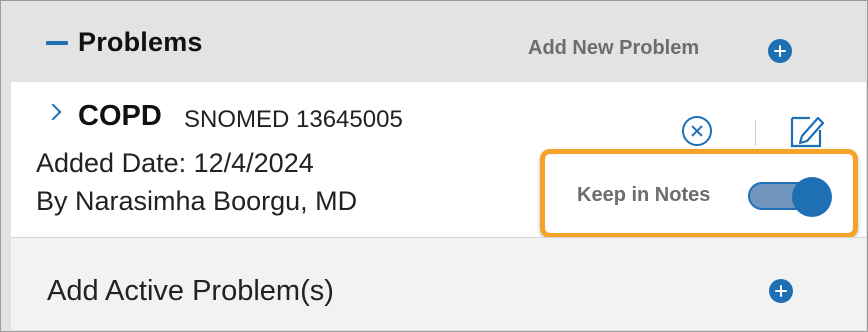  What do you see at coordinates (644, 195) in the screenshot?
I see `keep-in-notes-label: Keep in Notes` at bounding box center [644, 195].